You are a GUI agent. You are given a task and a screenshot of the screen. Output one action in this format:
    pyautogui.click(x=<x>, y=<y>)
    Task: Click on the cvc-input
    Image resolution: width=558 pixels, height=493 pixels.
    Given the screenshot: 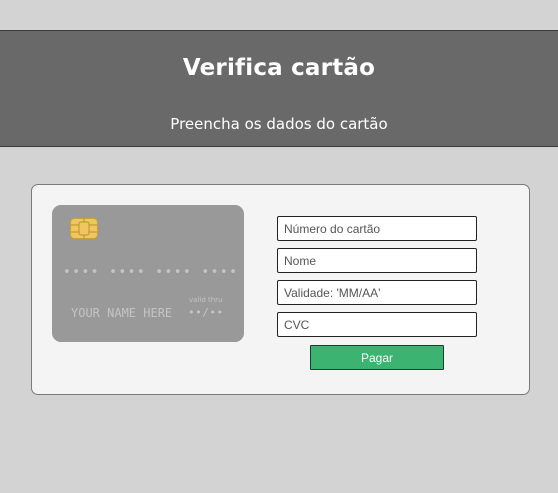 What is the action you would take?
    pyautogui.click(x=377, y=324)
    